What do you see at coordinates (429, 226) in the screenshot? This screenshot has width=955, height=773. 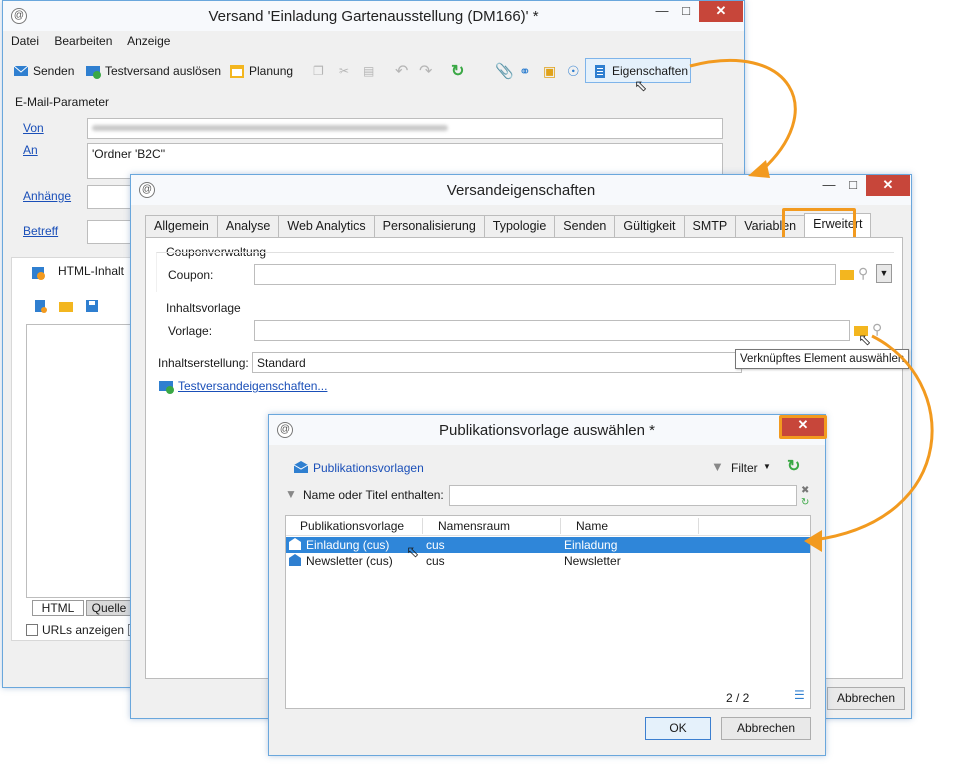 I see `tab-personalization: Personalisierung` at bounding box center [429, 226].